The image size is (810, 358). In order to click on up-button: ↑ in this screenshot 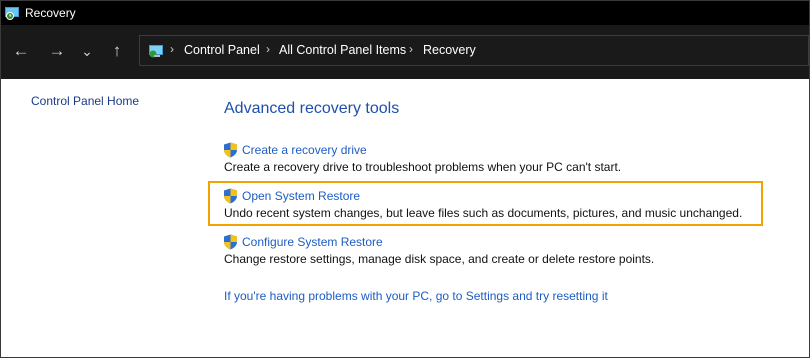, I will do `click(117, 51)`.